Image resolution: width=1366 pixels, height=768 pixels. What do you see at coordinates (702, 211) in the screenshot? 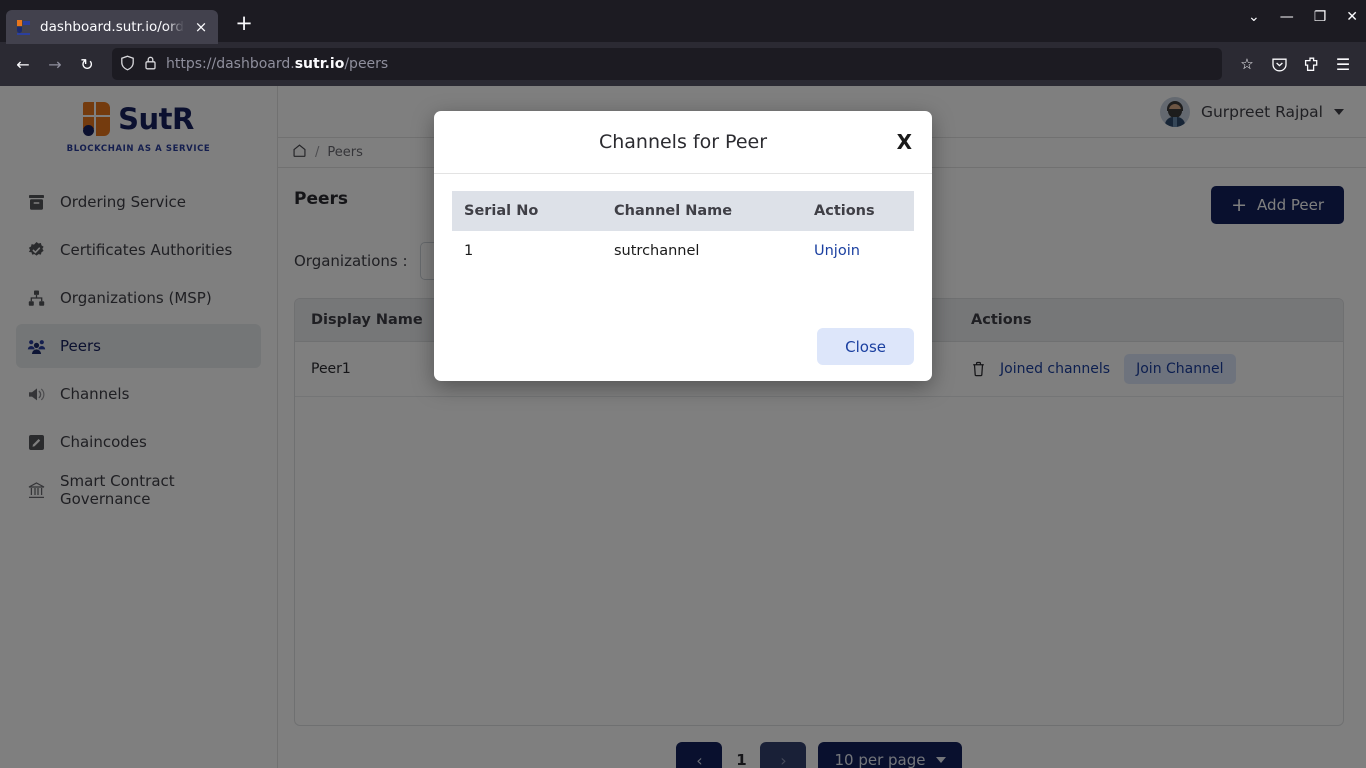
I see `column-channel-name: Channel Name` at bounding box center [702, 211].